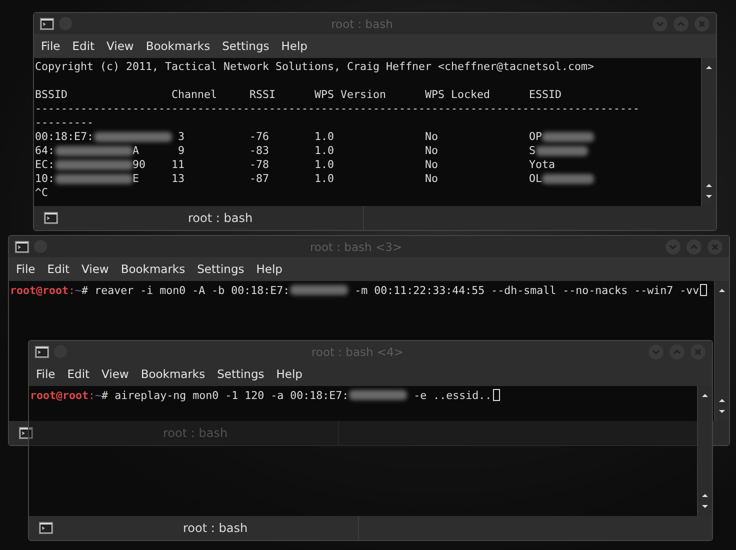 This screenshot has height=550, width=736. Describe the element at coordinates (45, 165) in the screenshot. I see `bssid-text: EC:` at that location.